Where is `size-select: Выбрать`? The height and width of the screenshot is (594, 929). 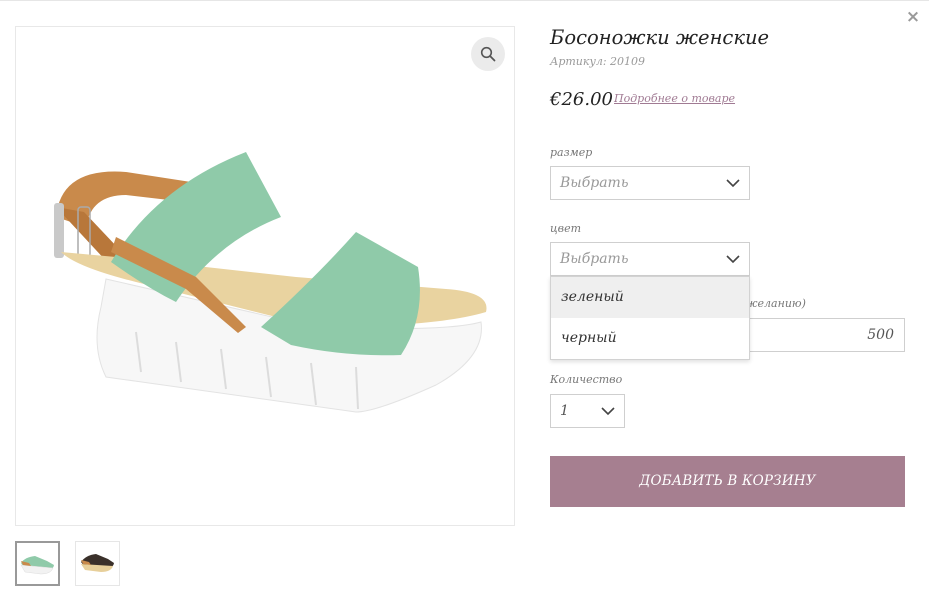
size-select: Выбрать is located at coordinates (650, 183).